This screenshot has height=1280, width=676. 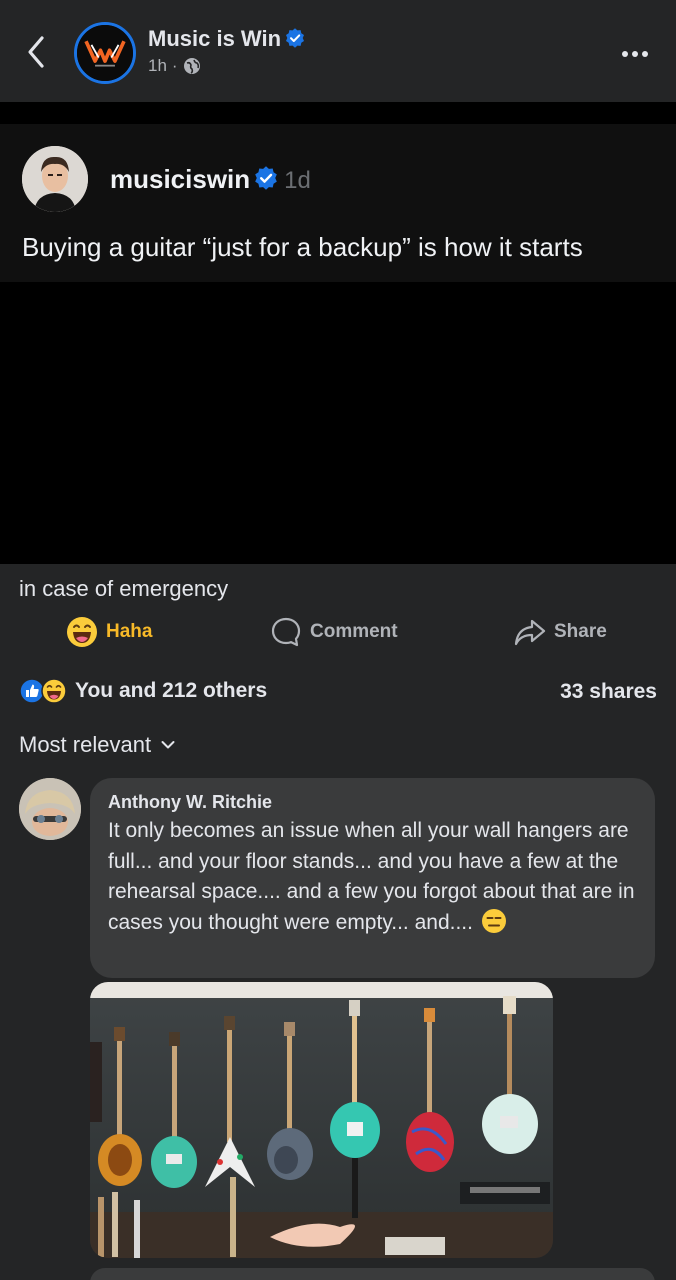 What do you see at coordinates (580, 631) in the screenshot?
I see `share-label: Share` at bounding box center [580, 631].